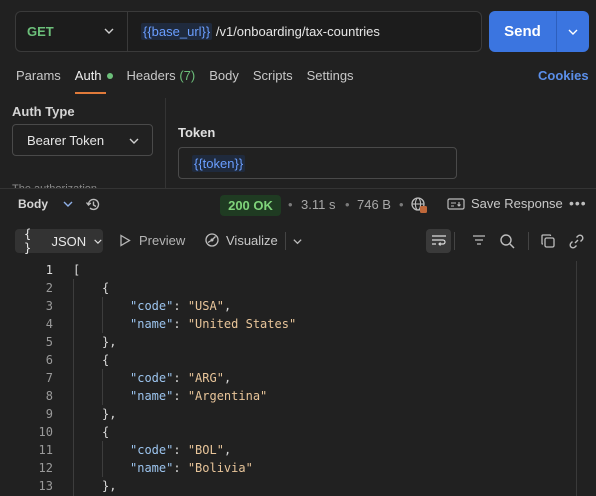 Image resolution: width=596 pixels, height=496 pixels. Describe the element at coordinates (287, 432) in the screenshot. I see `code-line: 10 {` at that location.